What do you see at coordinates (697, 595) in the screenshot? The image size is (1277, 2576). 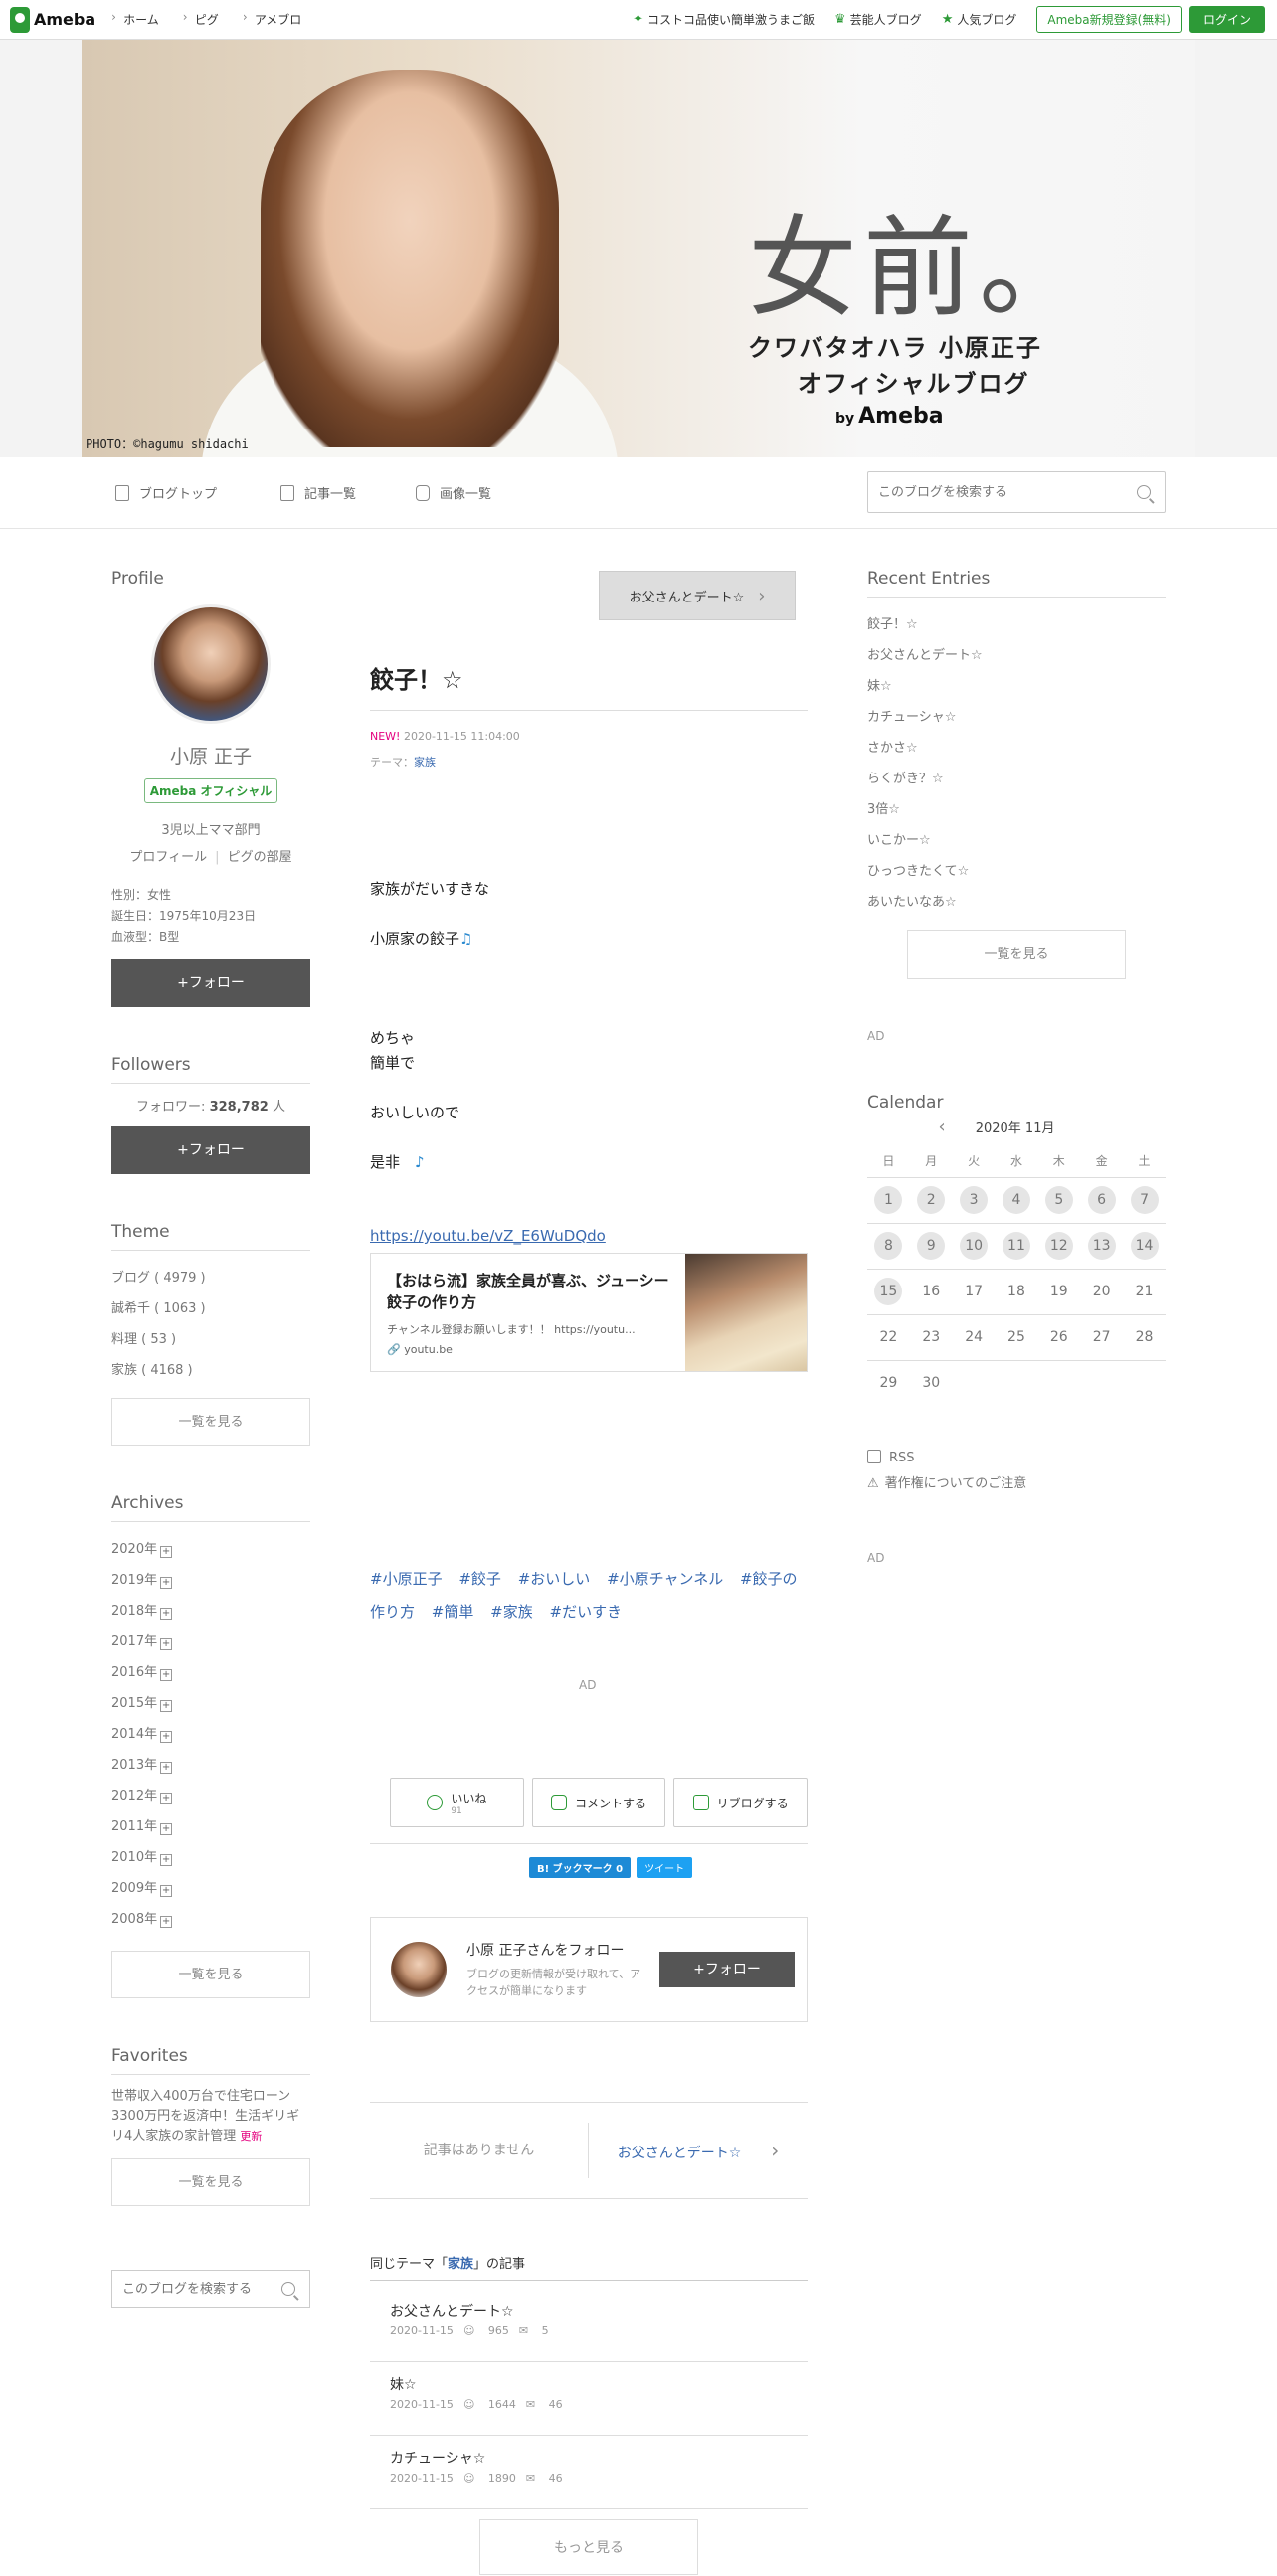 I see `next-entry-button: お父さんとデート☆ ›` at bounding box center [697, 595].